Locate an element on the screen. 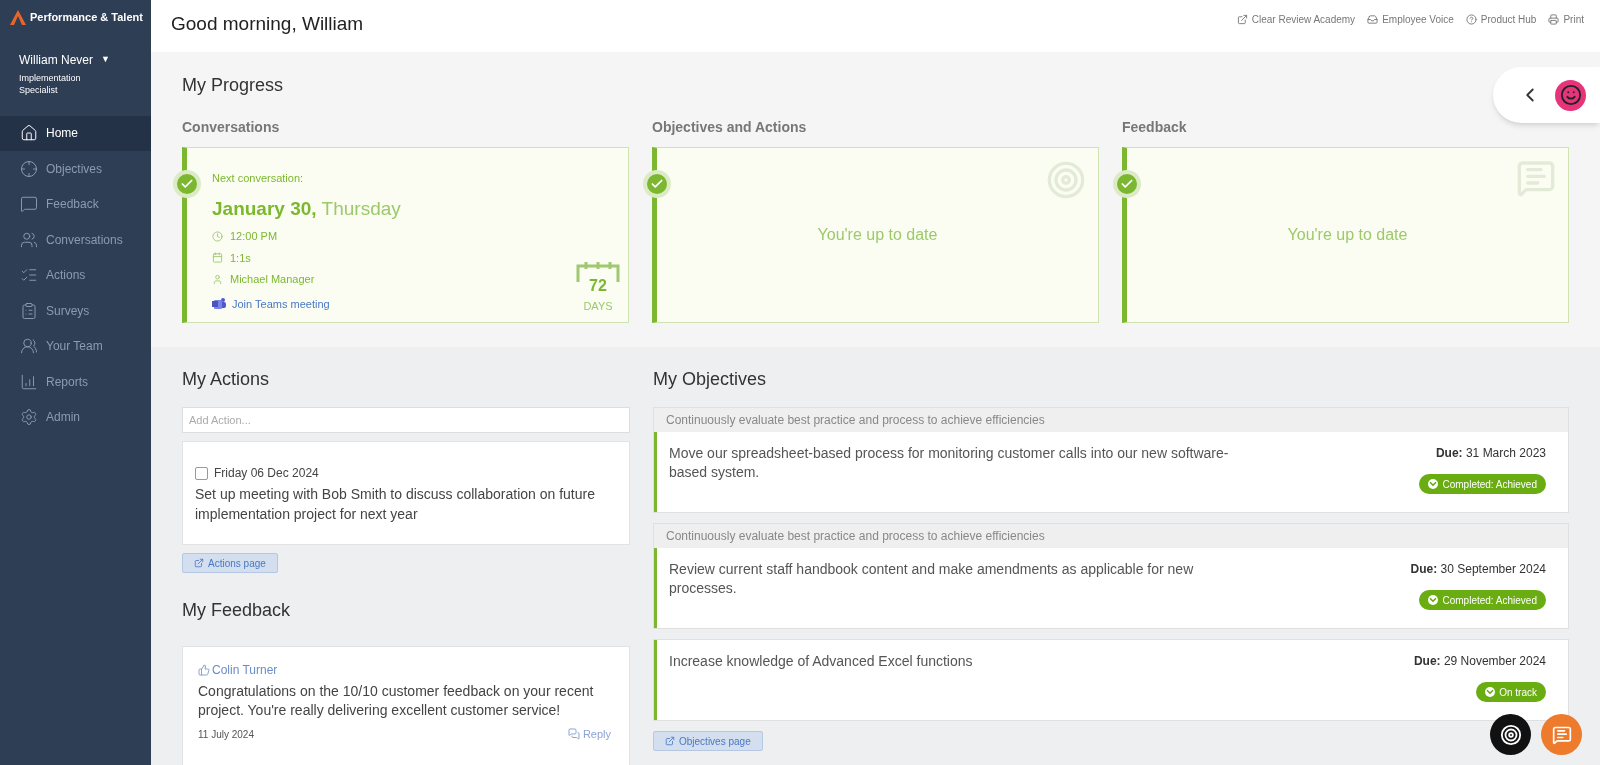  comment-icon is located at coordinates (1536, 178).